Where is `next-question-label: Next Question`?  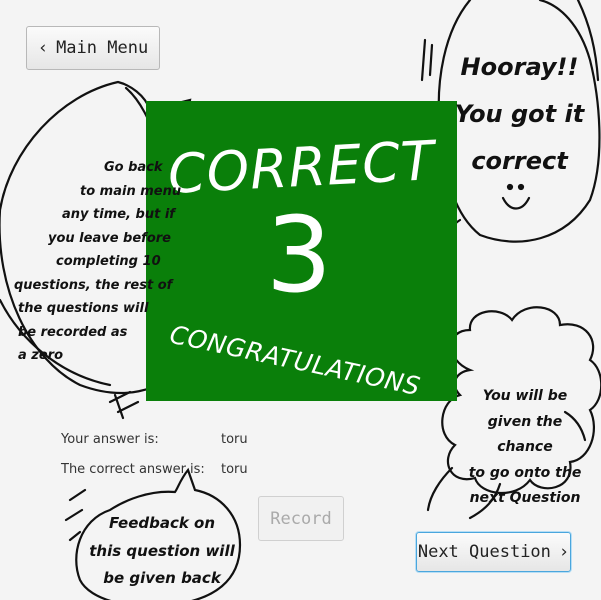 next-question-label: Next Question is located at coordinates (484, 552).